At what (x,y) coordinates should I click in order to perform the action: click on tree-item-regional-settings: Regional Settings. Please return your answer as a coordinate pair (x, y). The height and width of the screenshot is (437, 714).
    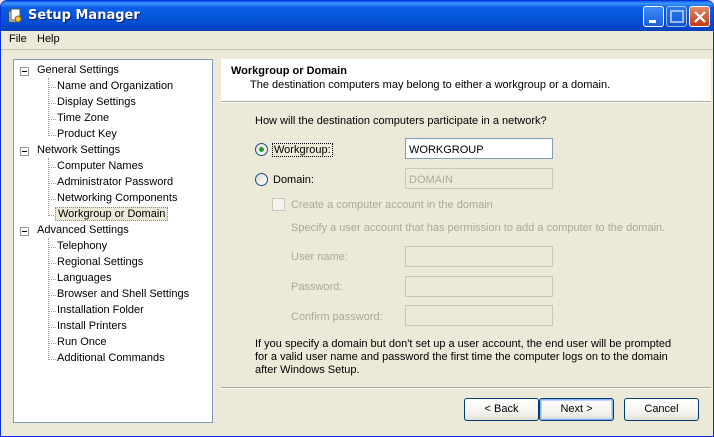
    Looking at the image, I should click on (100, 262).